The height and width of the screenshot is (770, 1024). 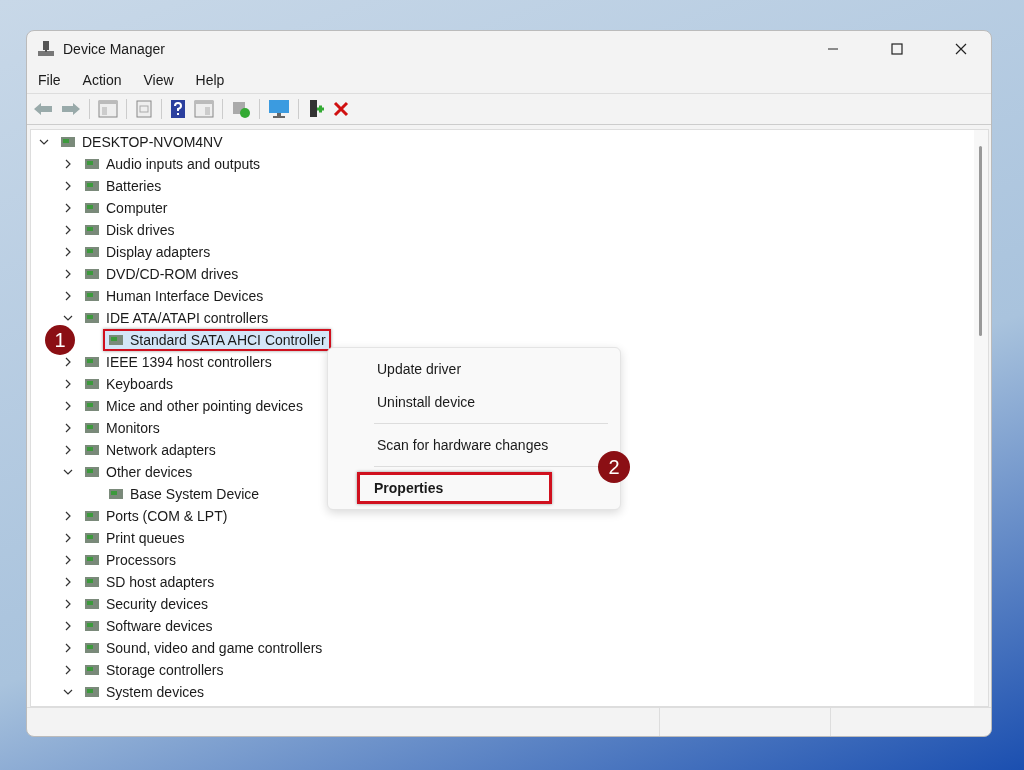 What do you see at coordinates (134, 538) in the screenshot?
I see `tree-item: Print queues` at bounding box center [134, 538].